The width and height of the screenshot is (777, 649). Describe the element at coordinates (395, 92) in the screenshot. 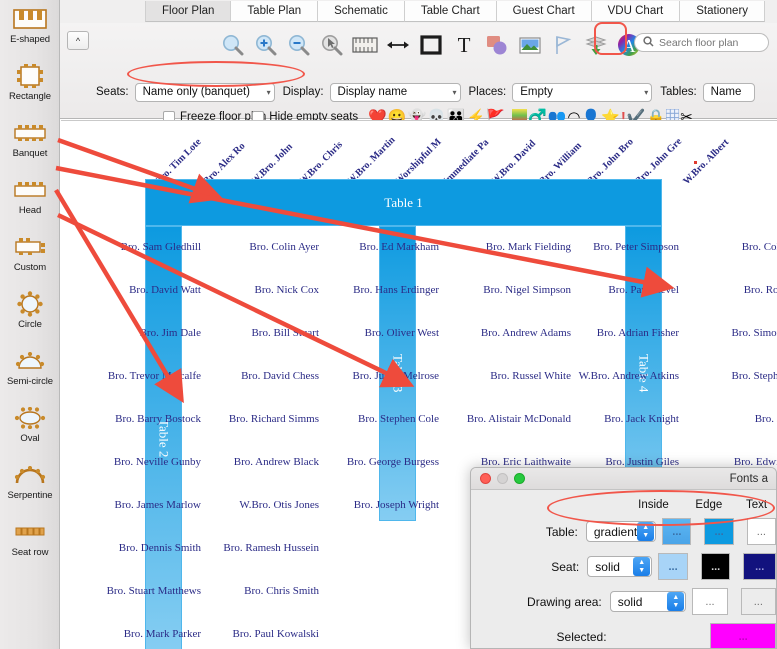

I see `display-dropdown: Display name ▾` at that location.